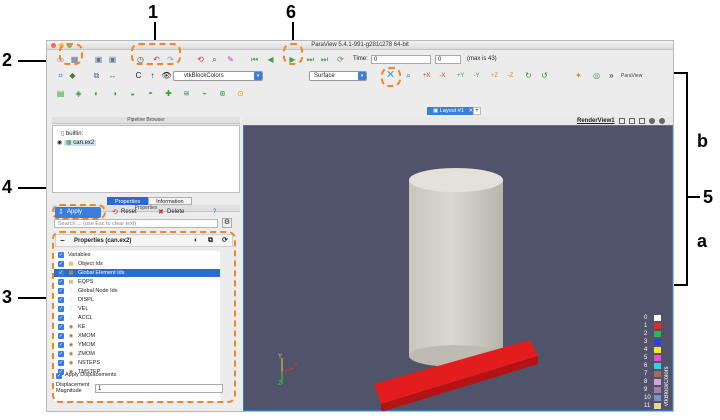 This screenshot has width=720, height=420. What do you see at coordinates (152, 75) in the screenshot?
I see `select-points-icon: ↑` at bounding box center [152, 75].